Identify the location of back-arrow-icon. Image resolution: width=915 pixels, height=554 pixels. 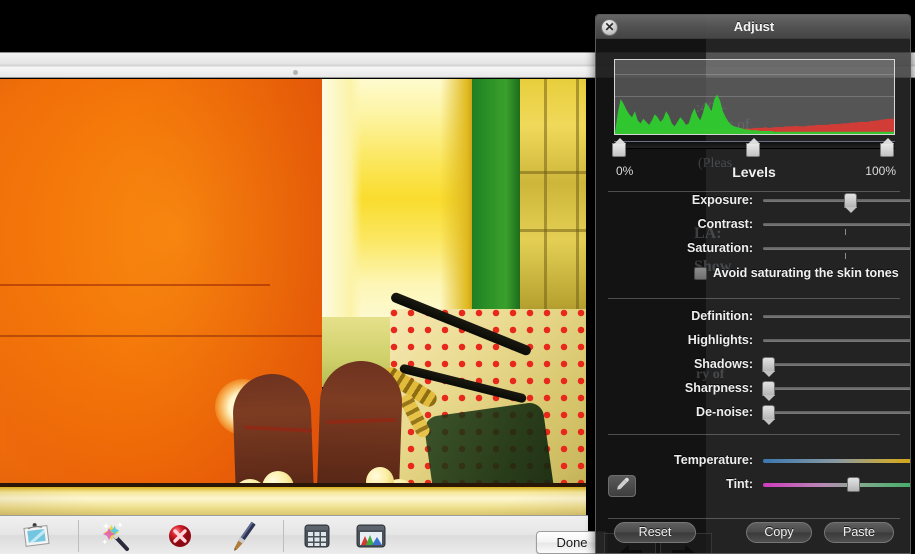
(630, 549).